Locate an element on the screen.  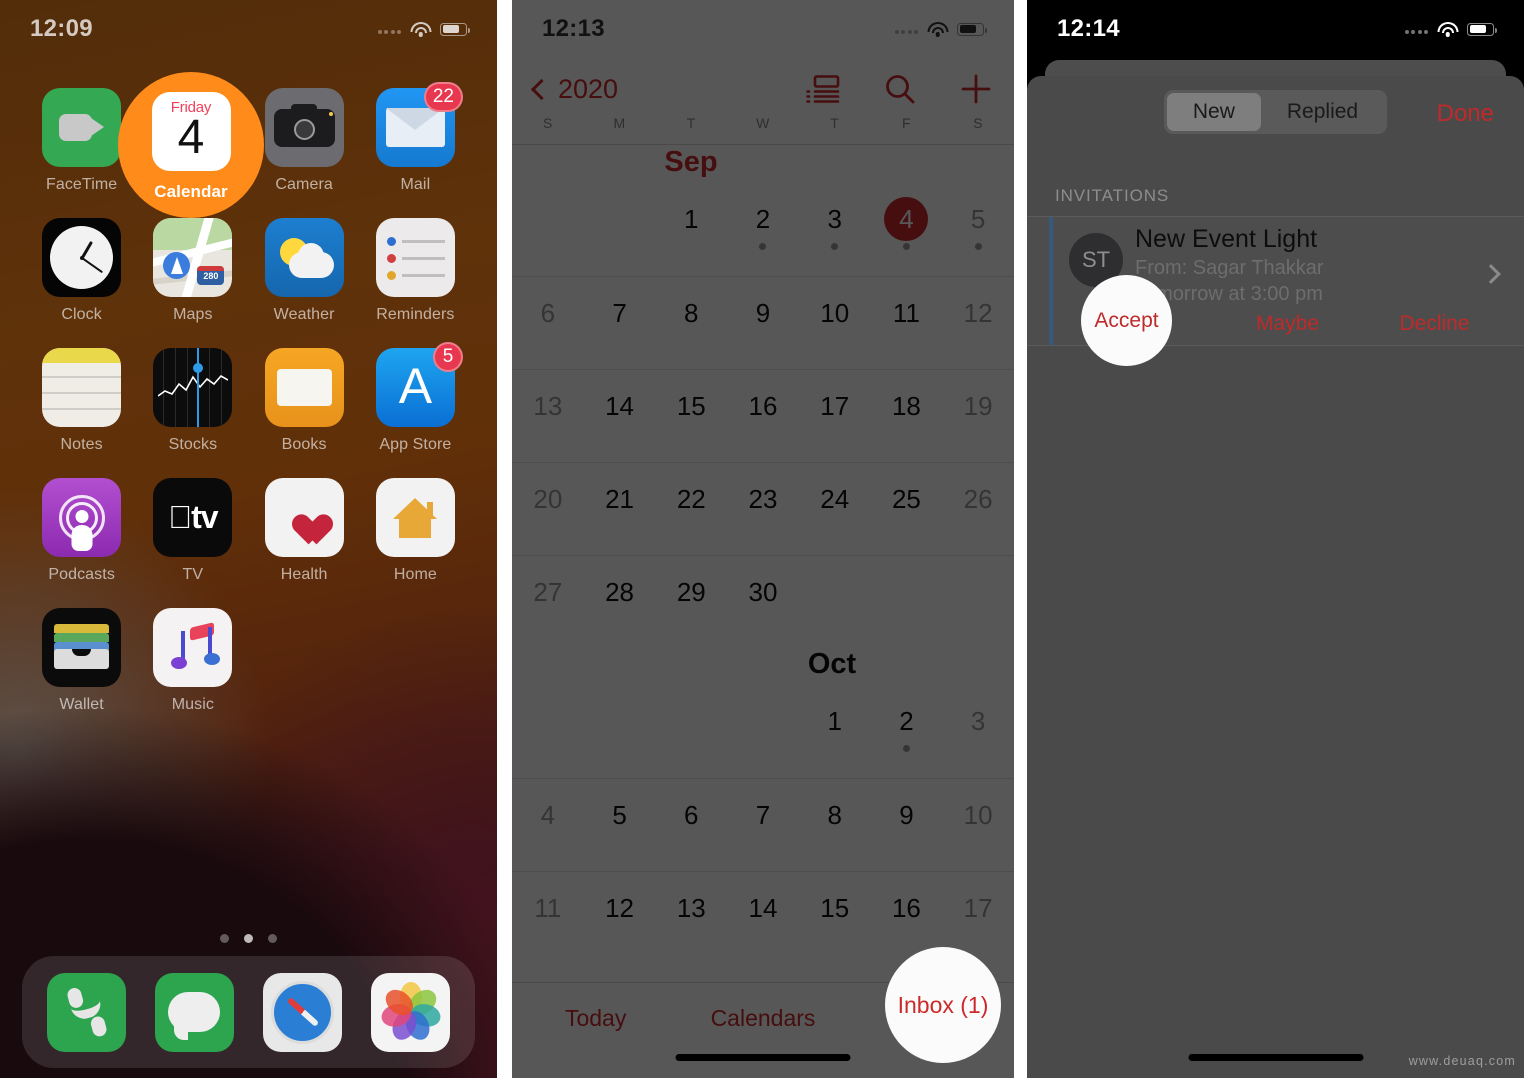
calendar-highlight-spotlight: Friday 4 Calendar is located at coordinates (191, 145).